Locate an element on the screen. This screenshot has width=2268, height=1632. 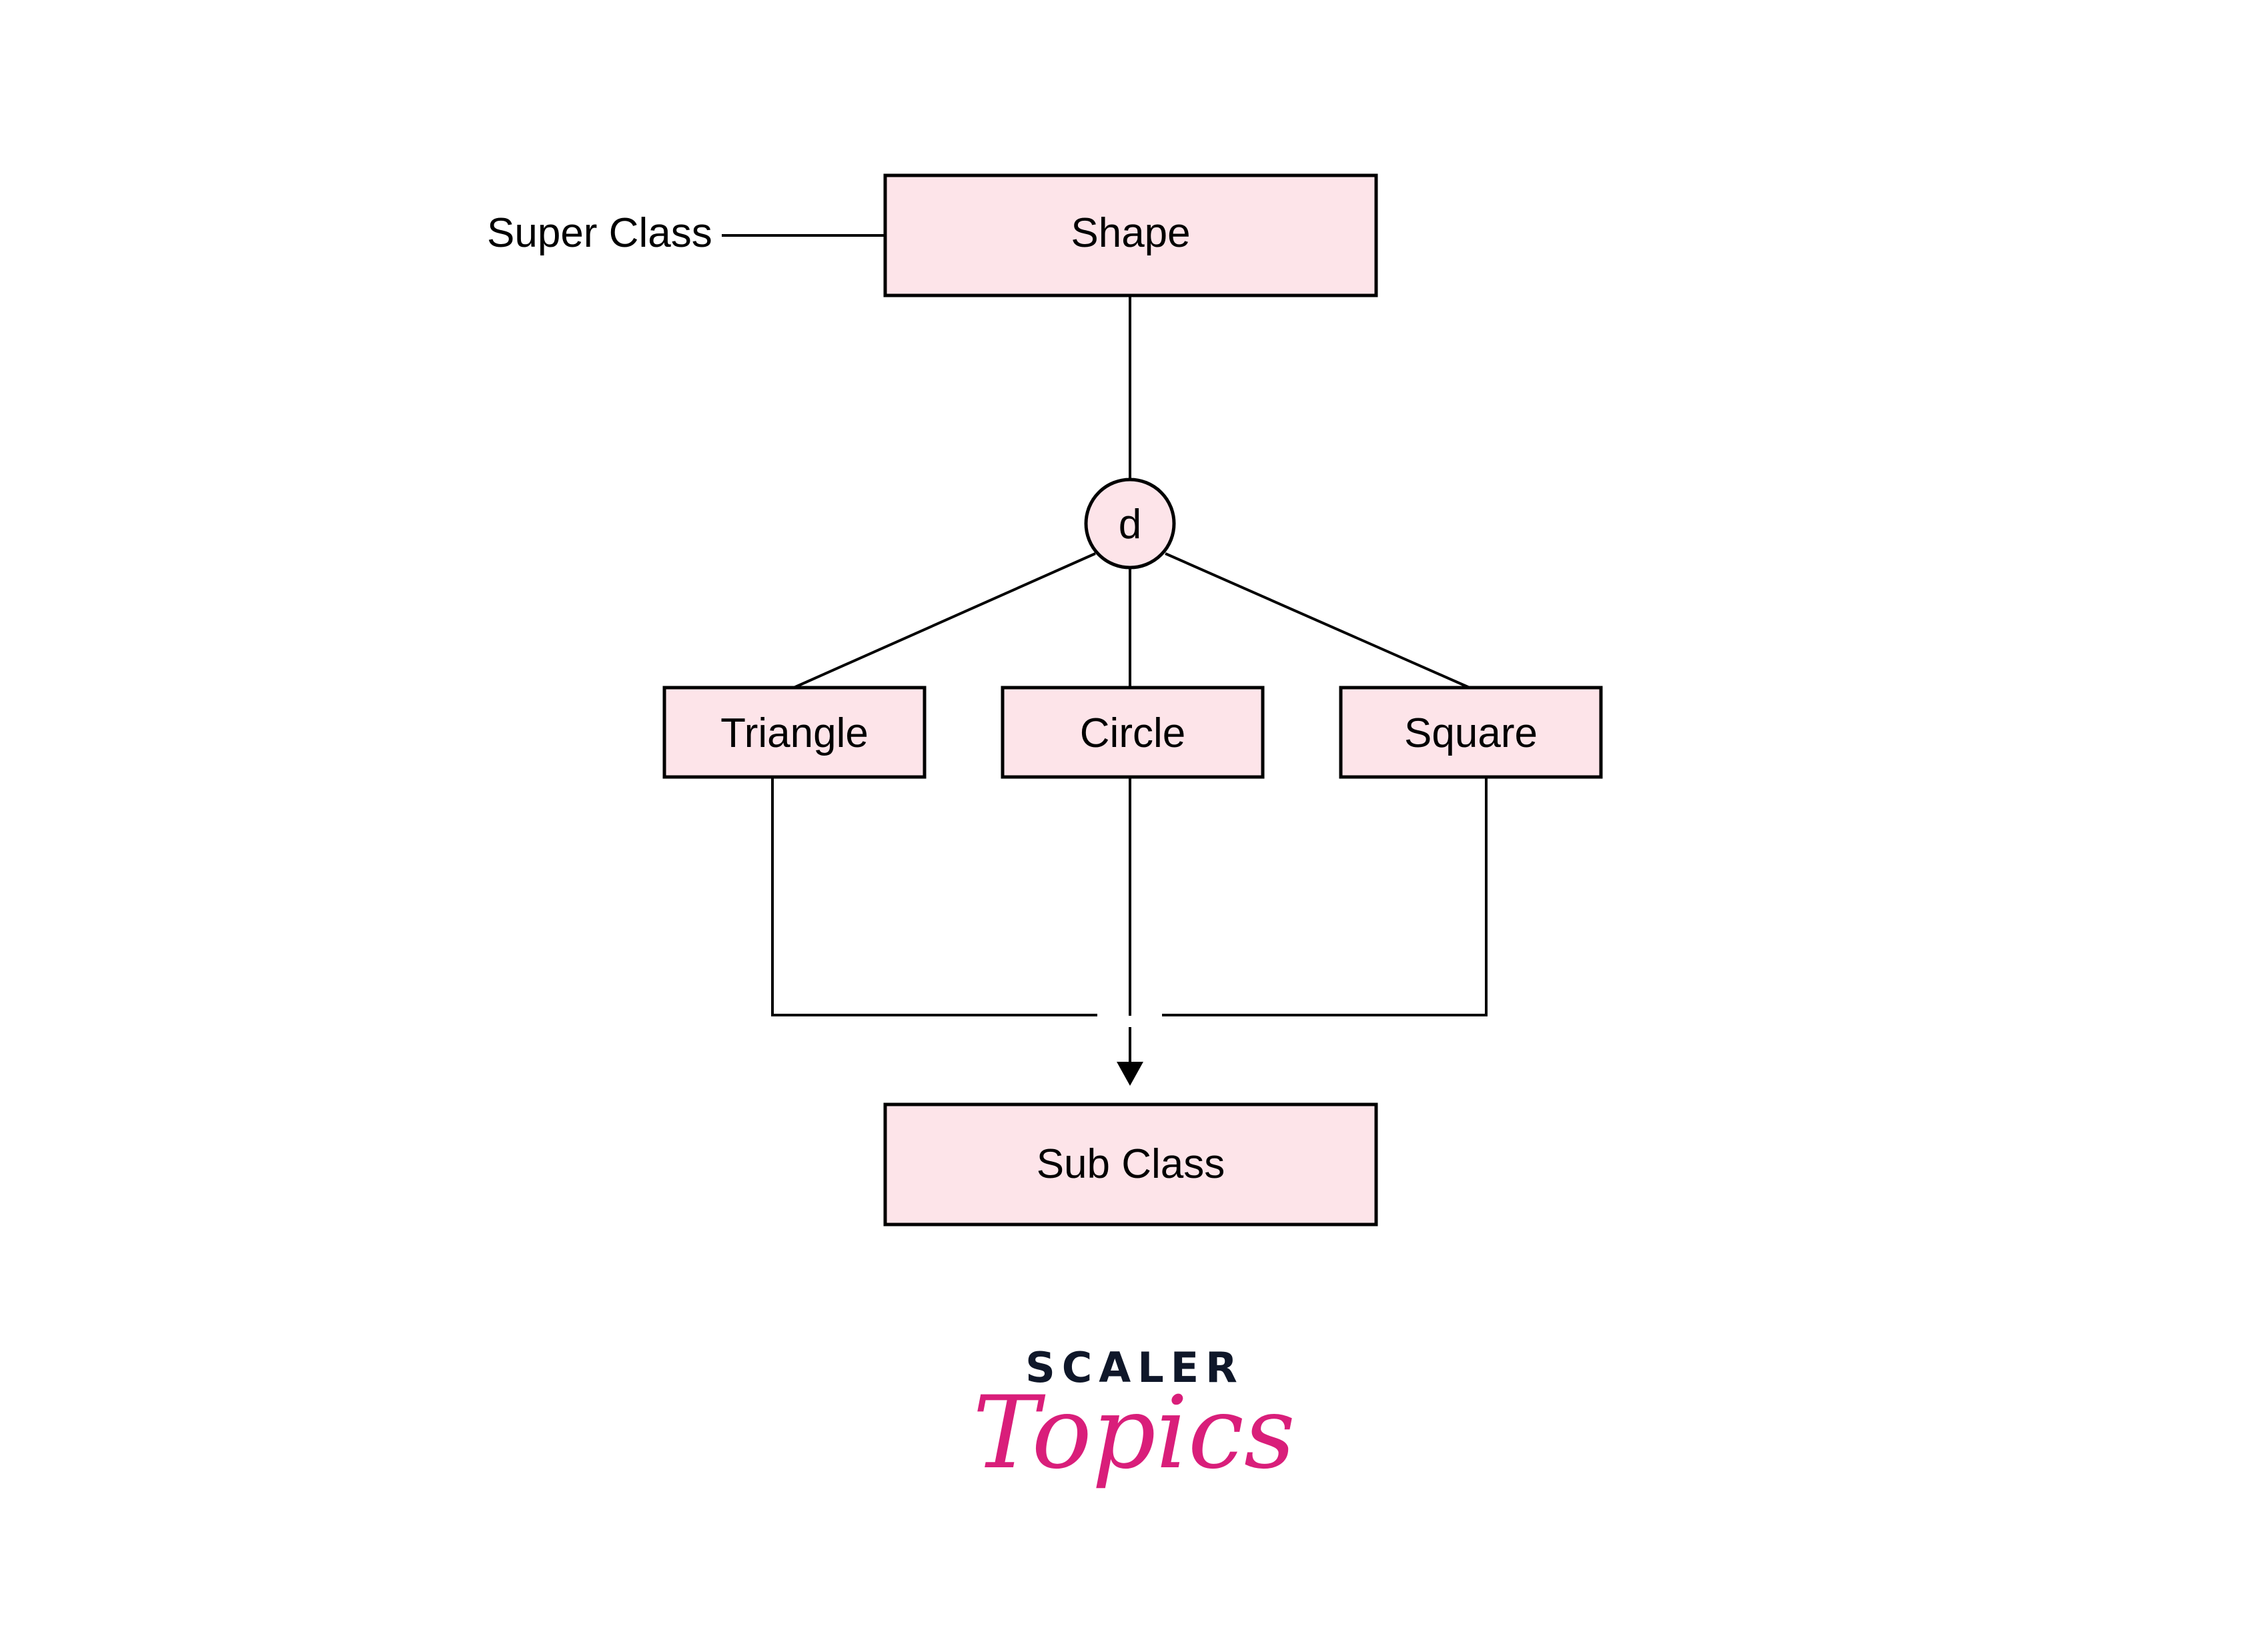
child-node-circle: Circle is located at coordinates (1133, 732).